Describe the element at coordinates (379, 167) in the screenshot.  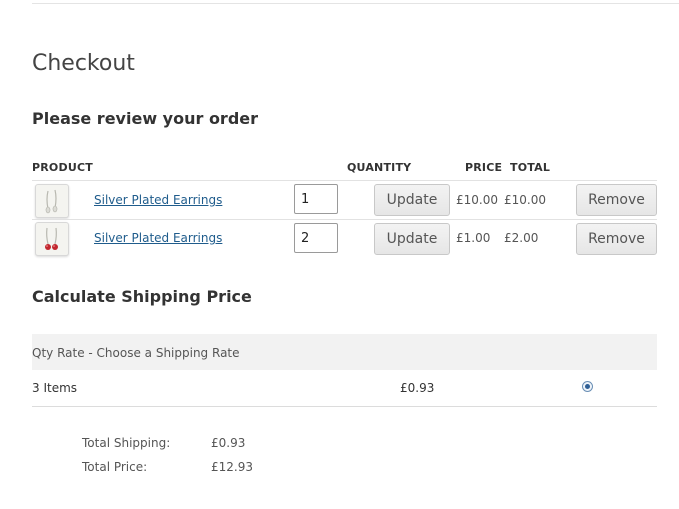
I see `col-quantity-header: QUANTITY` at that location.